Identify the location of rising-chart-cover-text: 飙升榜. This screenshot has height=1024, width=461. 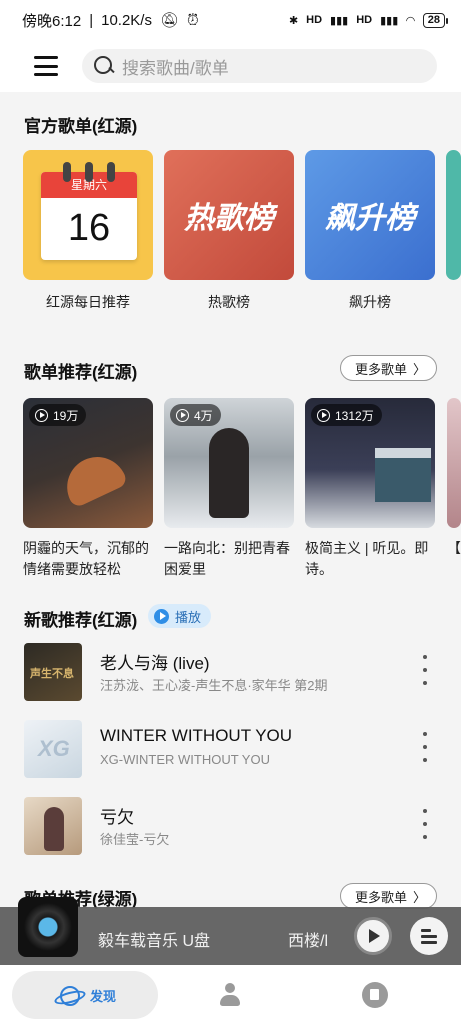
(370, 218).